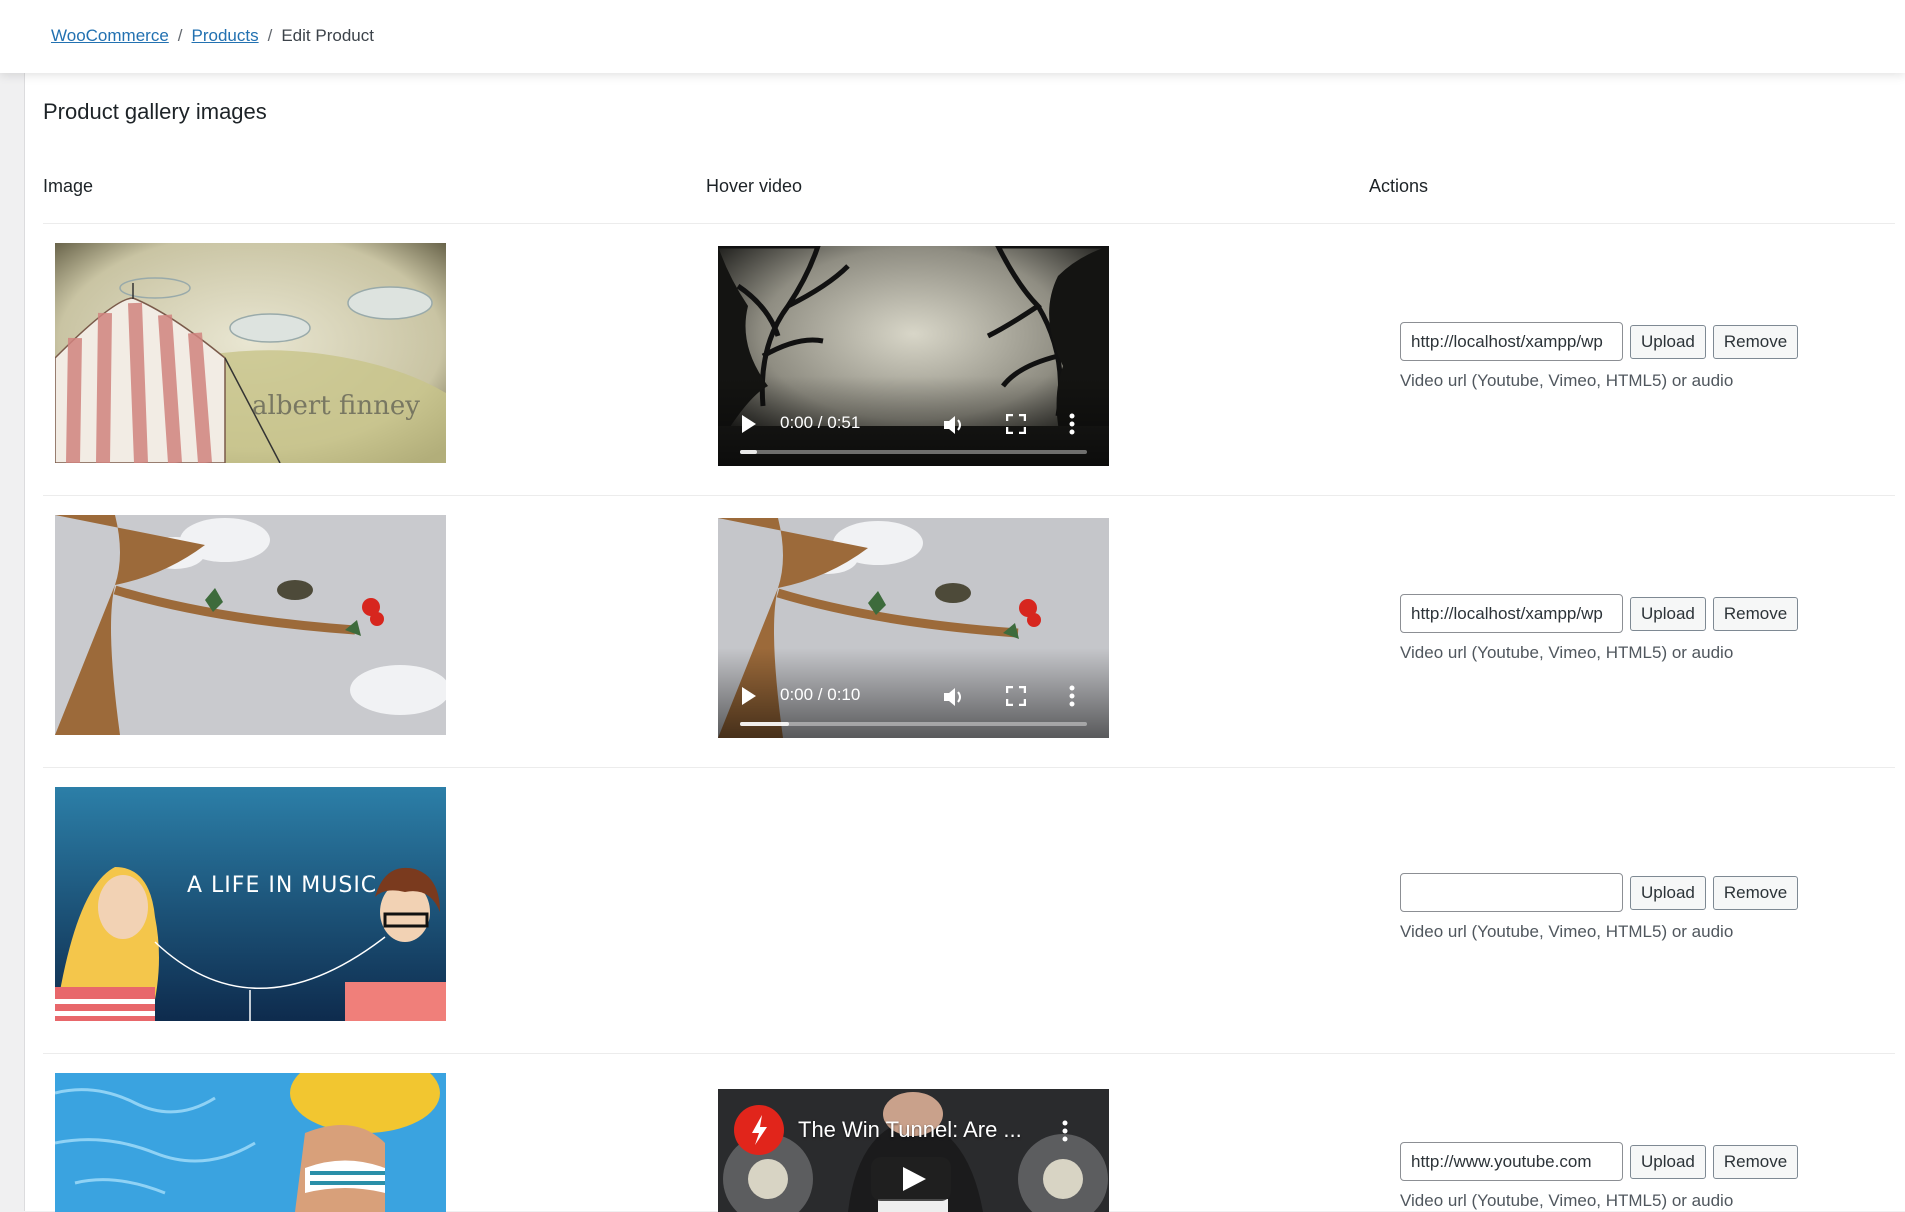 The image size is (1905, 1212). What do you see at coordinates (913, 628) in the screenshot?
I see `hover-video-player: 0:00 / 0:10` at bounding box center [913, 628].